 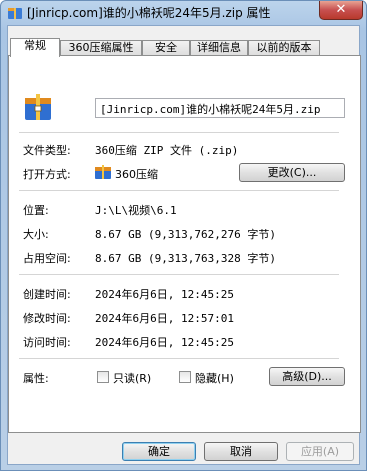 I want to click on file-type-label: 文件类型:, so click(x=47, y=150).